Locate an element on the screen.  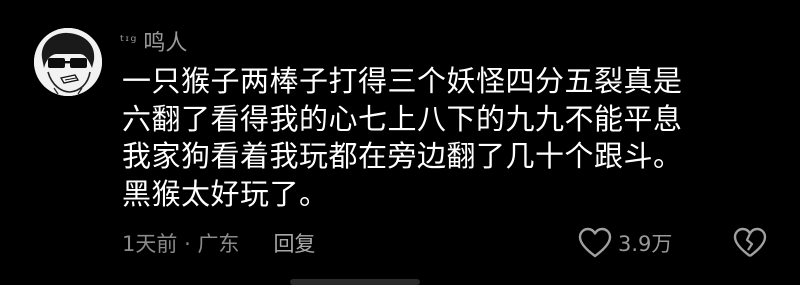
comment-line: 六翻了看得我的心七上八下的九九不能平息 is located at coordinates (402, 118).